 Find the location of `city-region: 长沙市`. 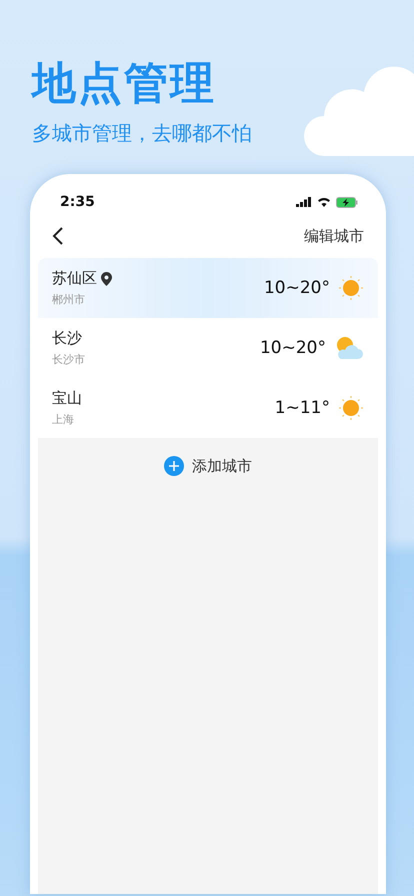

city-region: 长沙市 is located at coordinates (68, 359).